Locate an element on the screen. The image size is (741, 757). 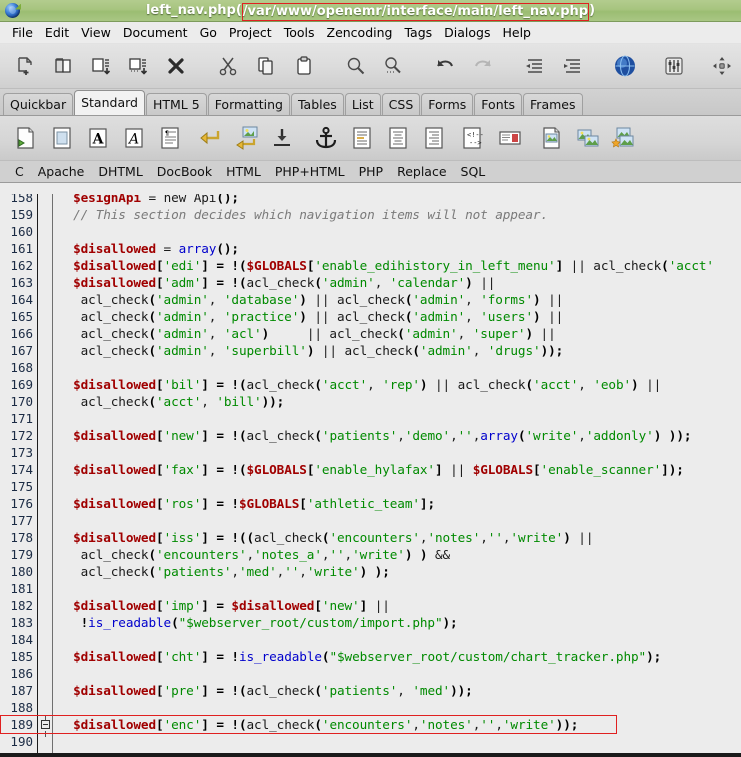
save-file-icon is located at coordinates (101, 66).